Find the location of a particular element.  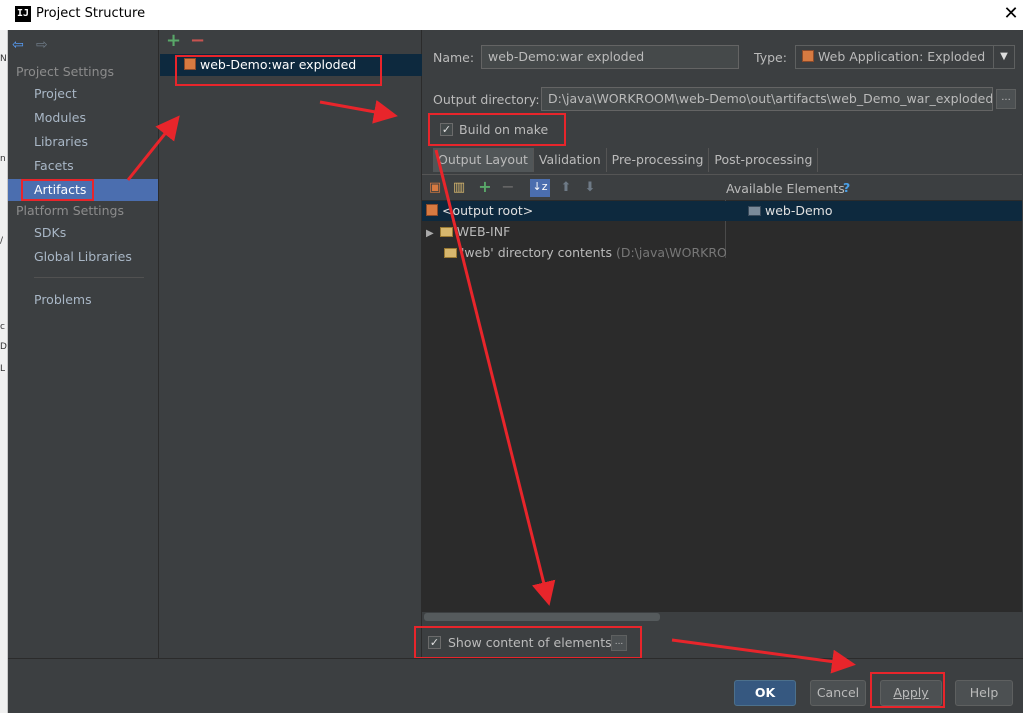

sidebar-item-sdks: SDKs is located at coordinates (83, 233).